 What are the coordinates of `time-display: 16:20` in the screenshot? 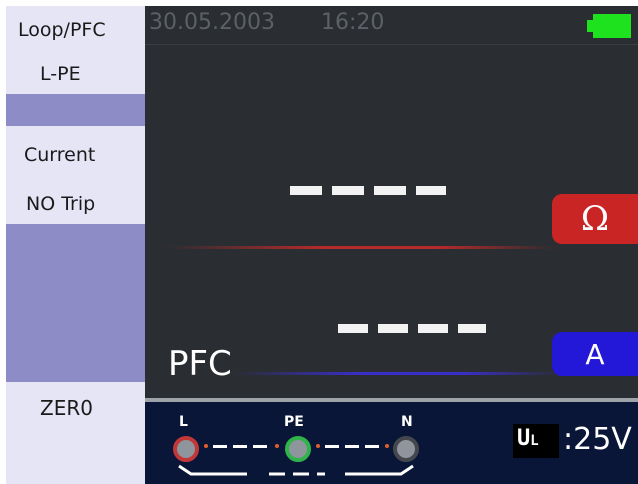 It's located at (353, 22).